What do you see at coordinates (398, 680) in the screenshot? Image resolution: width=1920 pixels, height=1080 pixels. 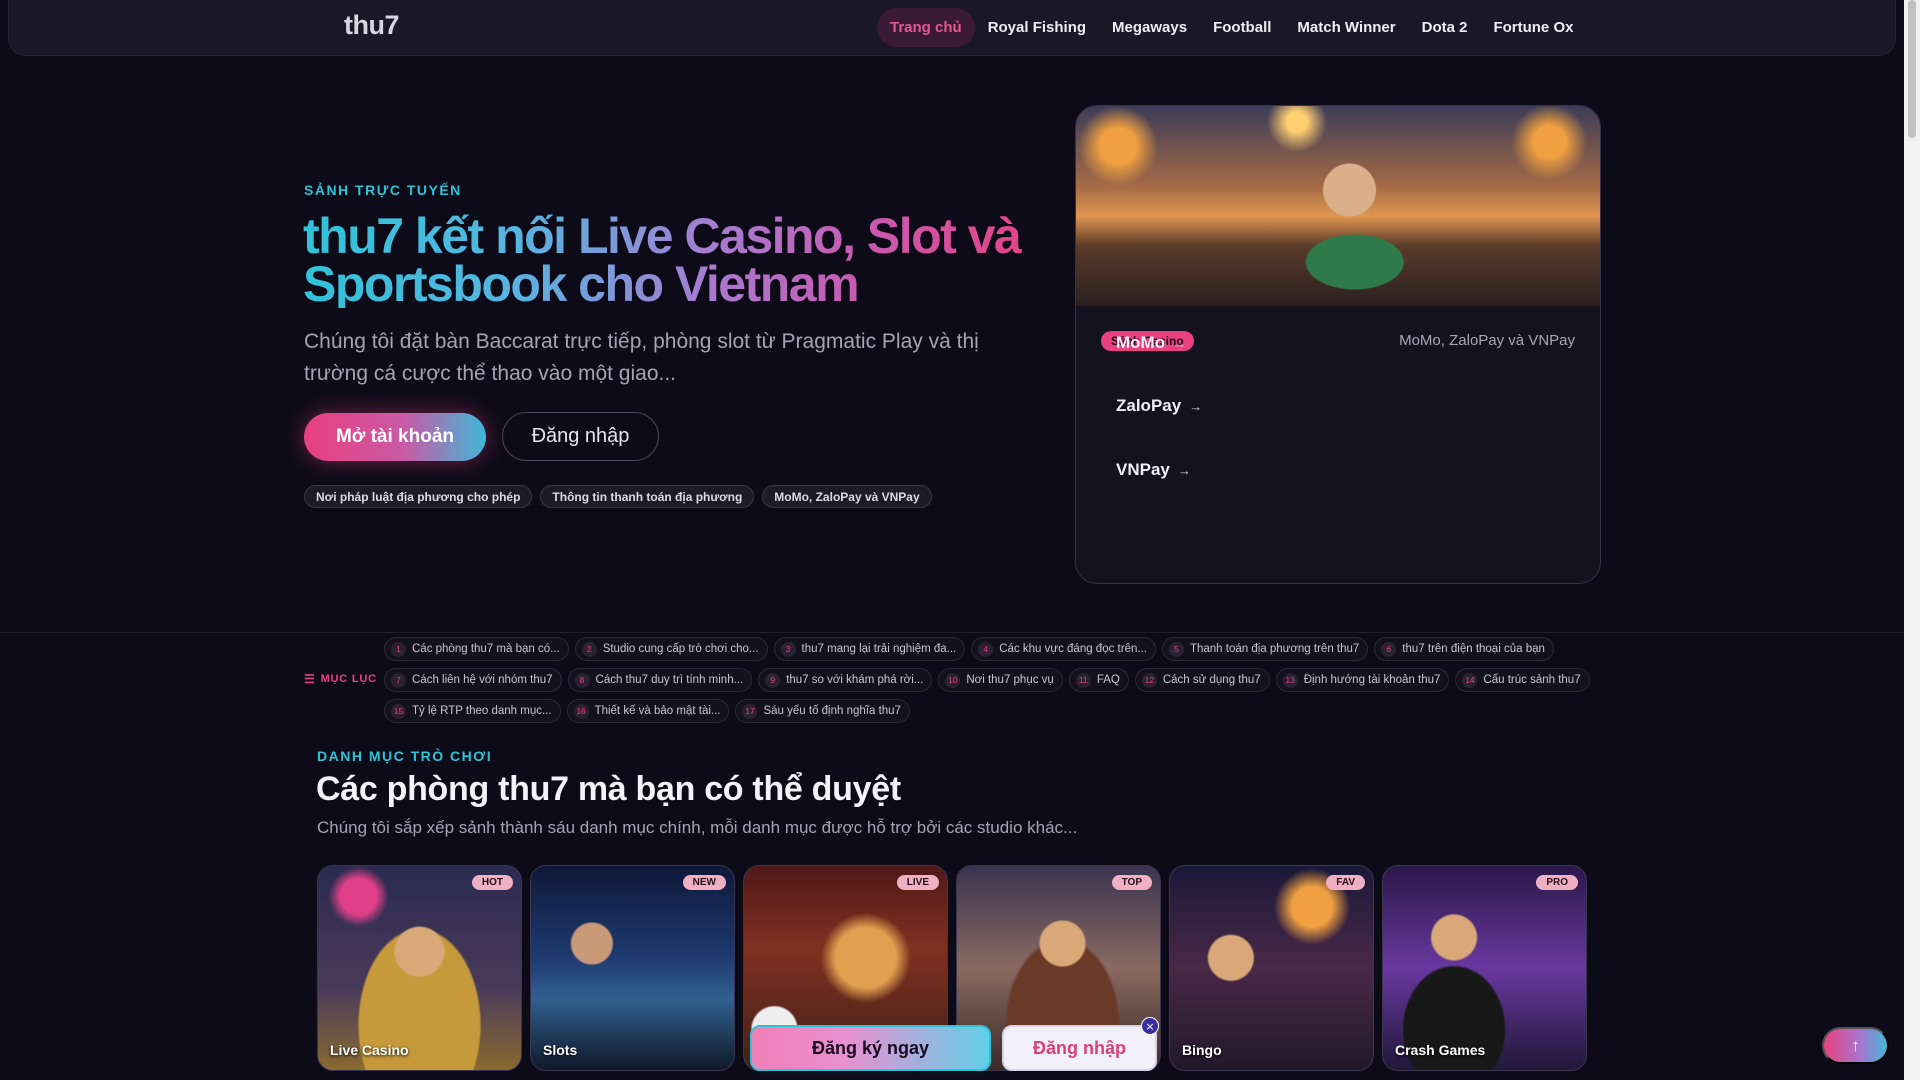 I see `toc-number: 7` at bounding box center [398, 680].